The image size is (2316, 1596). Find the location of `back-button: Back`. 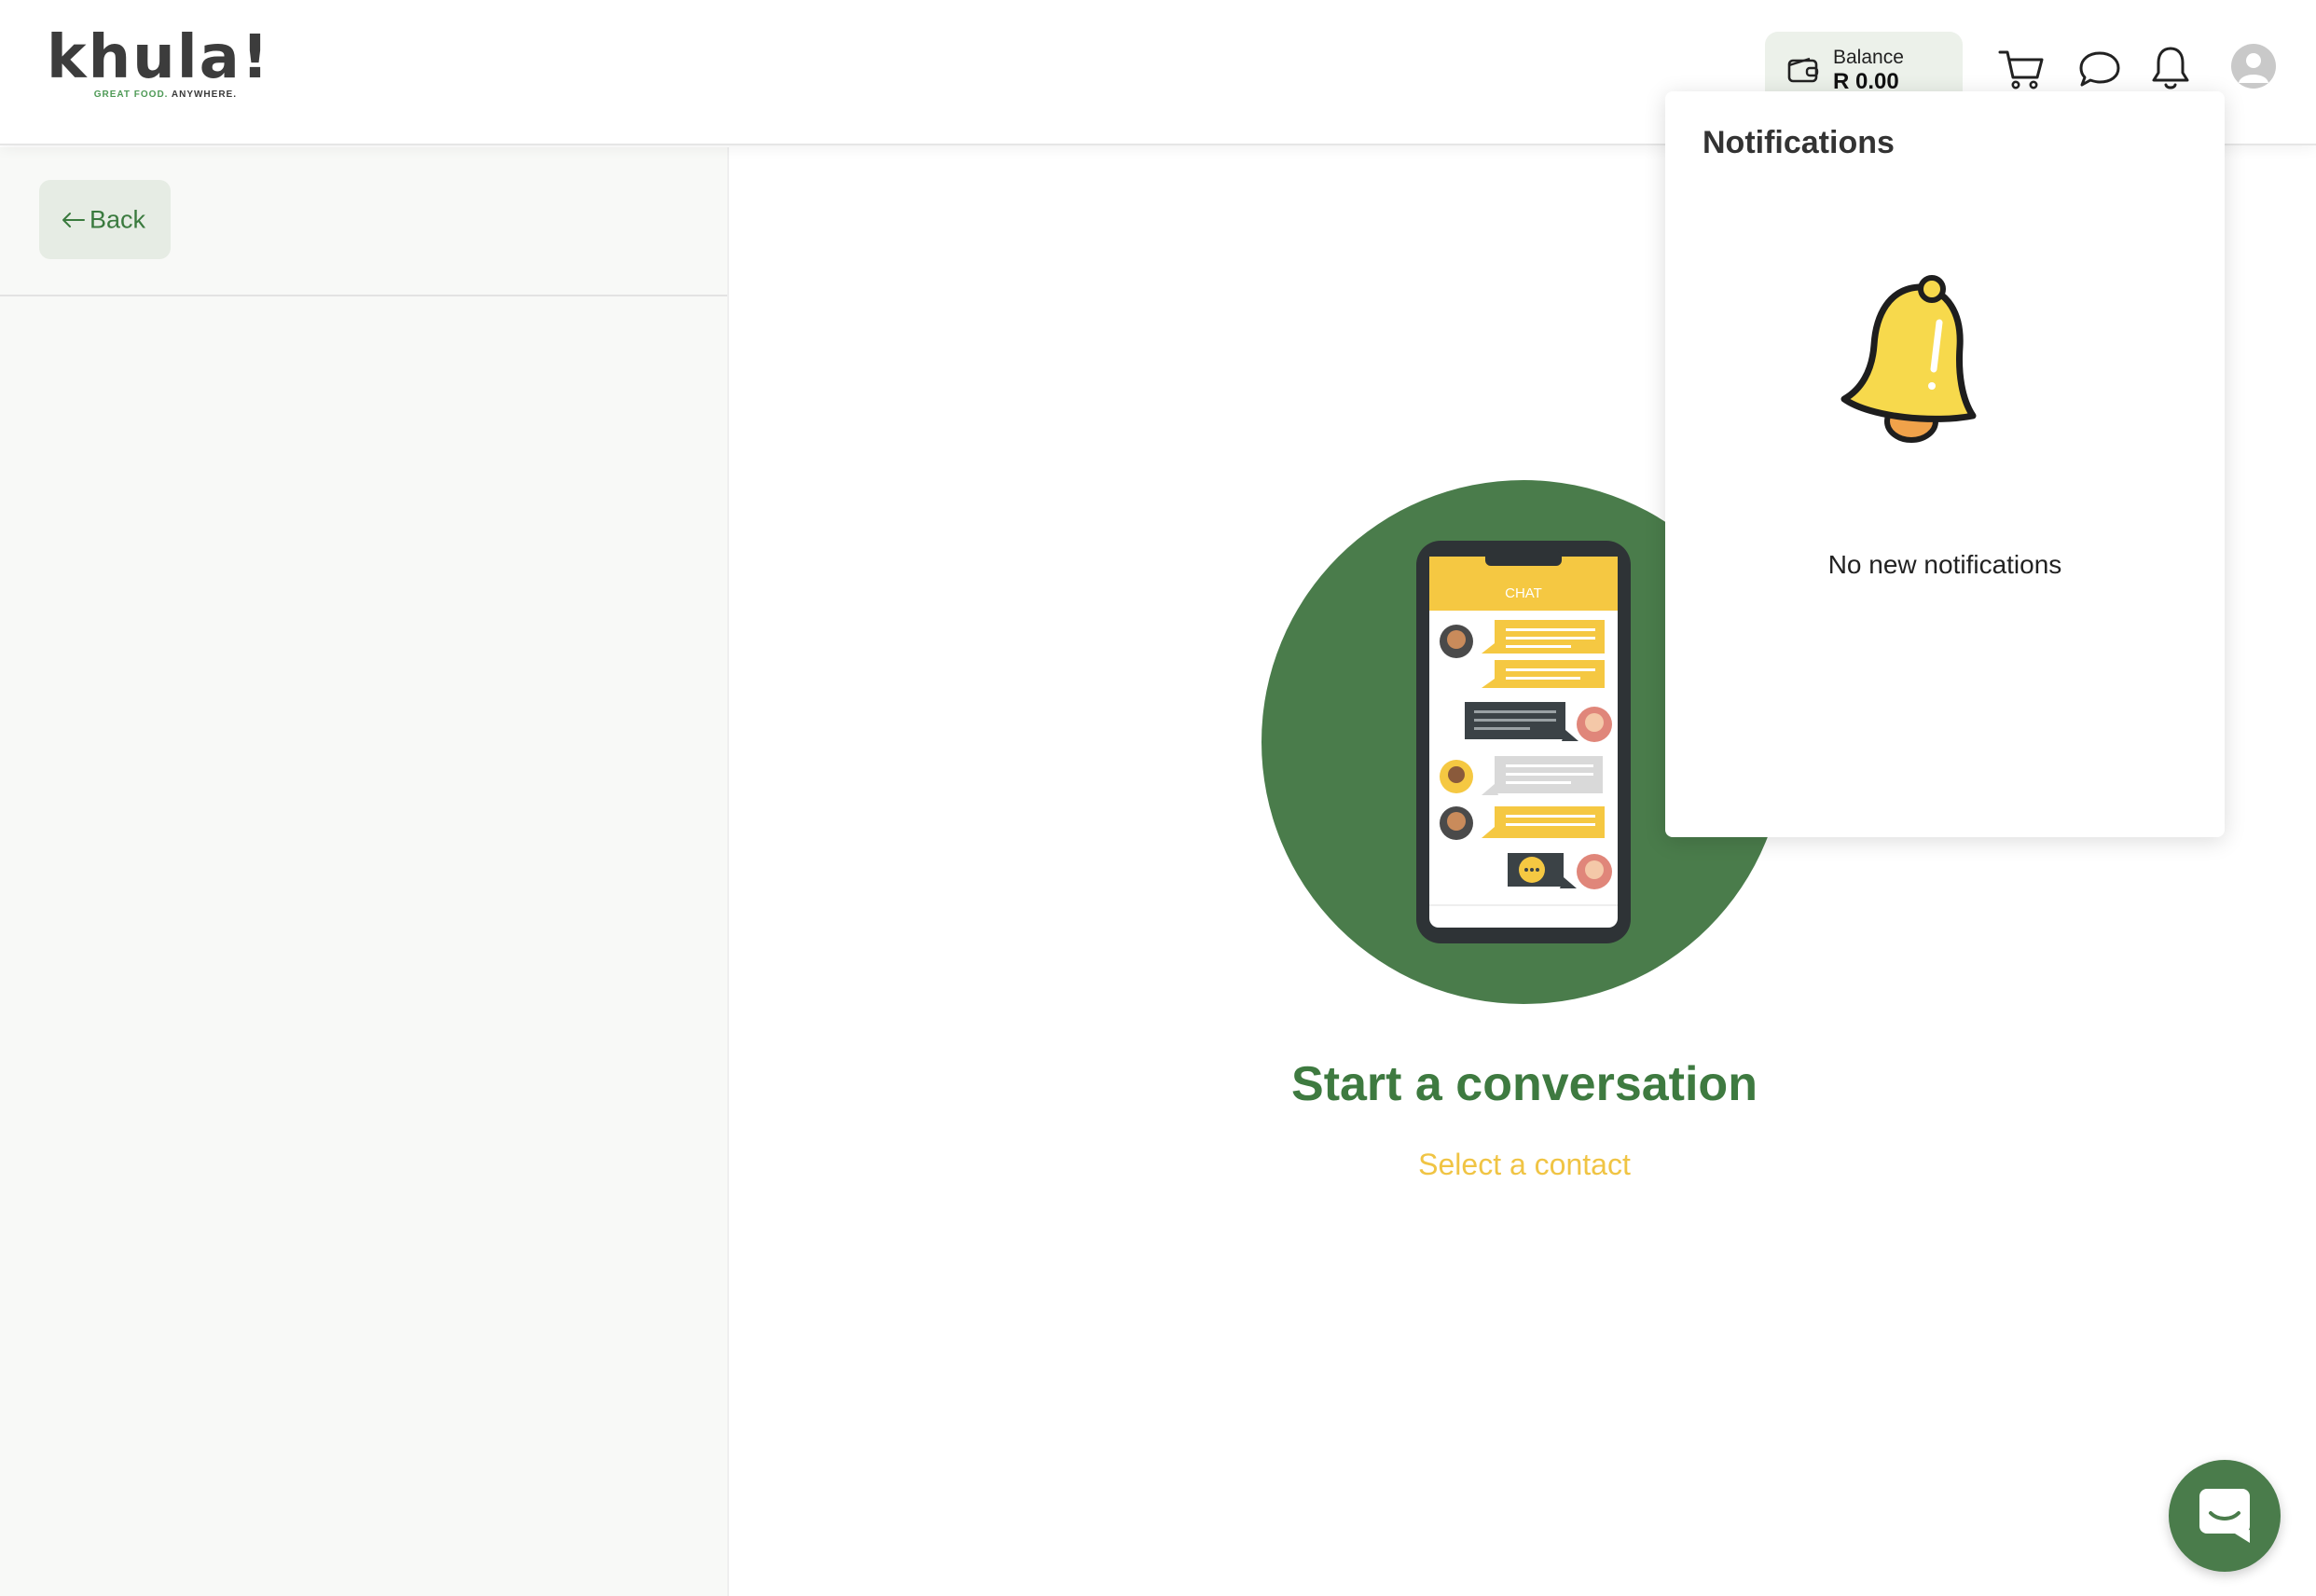

back-button: Back is located at coordinates (105, 219).